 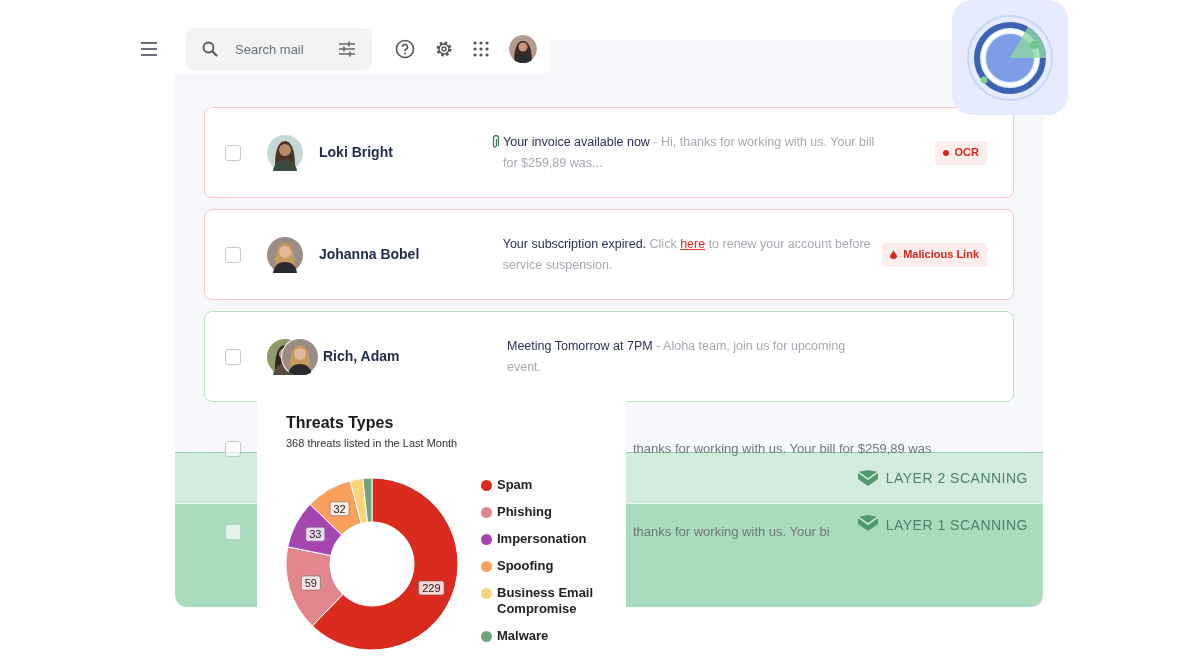 What do you see at coordinates (149, 49) in the screenshot?
I see `menu-icon` at bounding box center [149, 49].